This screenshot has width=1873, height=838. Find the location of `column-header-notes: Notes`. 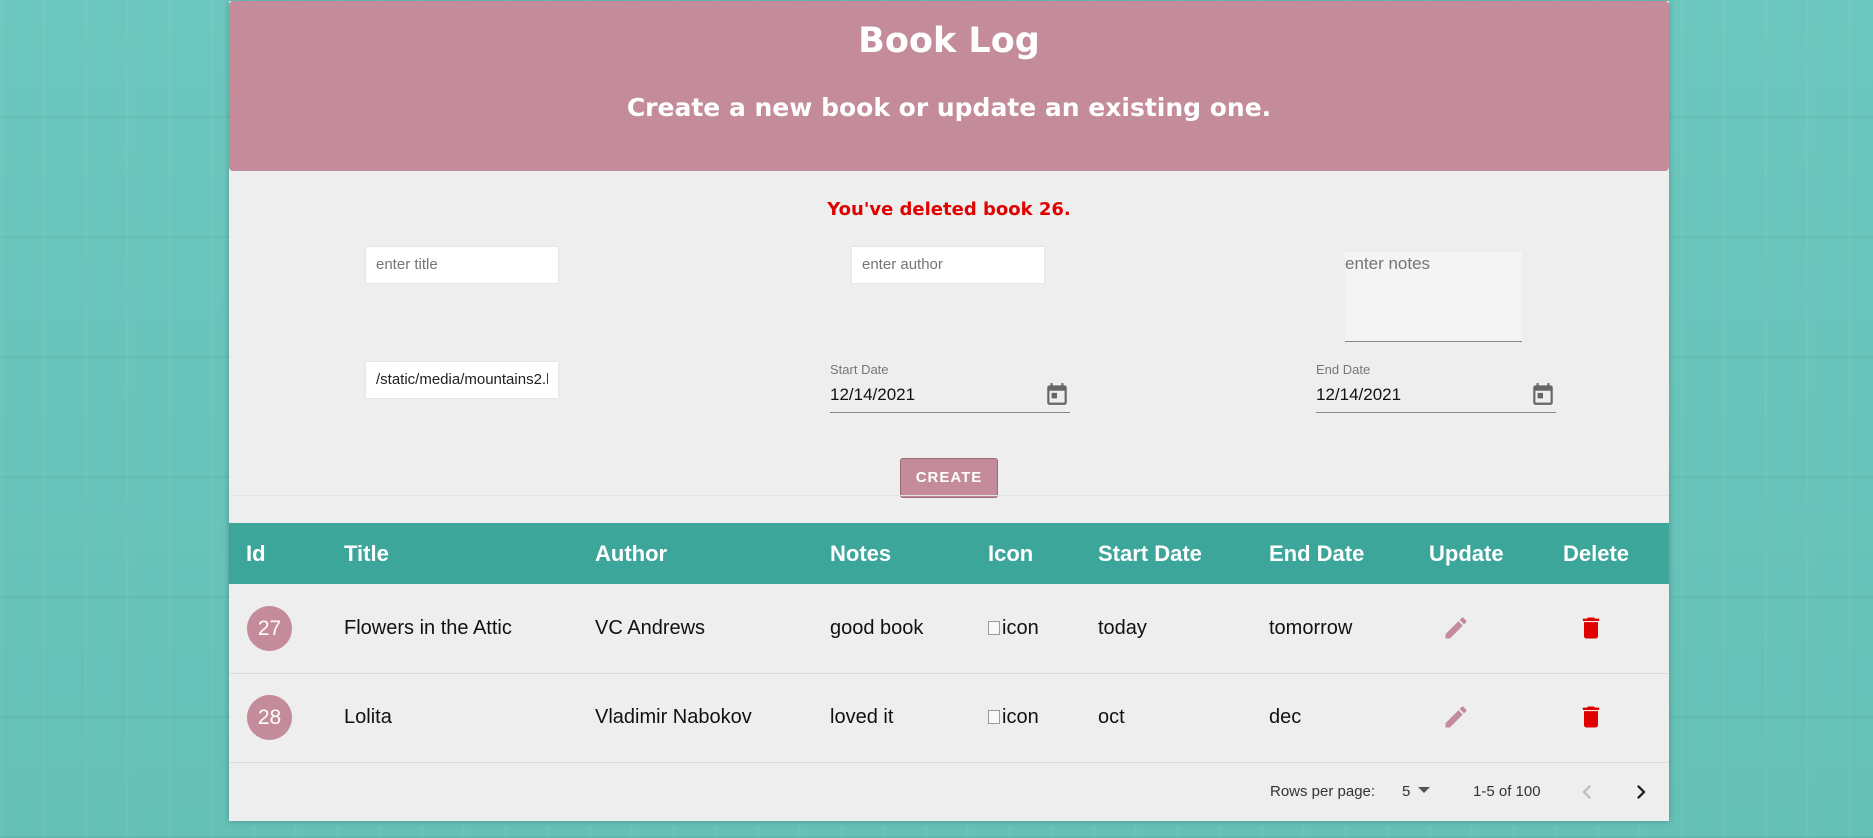

column-header-notes: Notes is located at coordinates (860, 553).